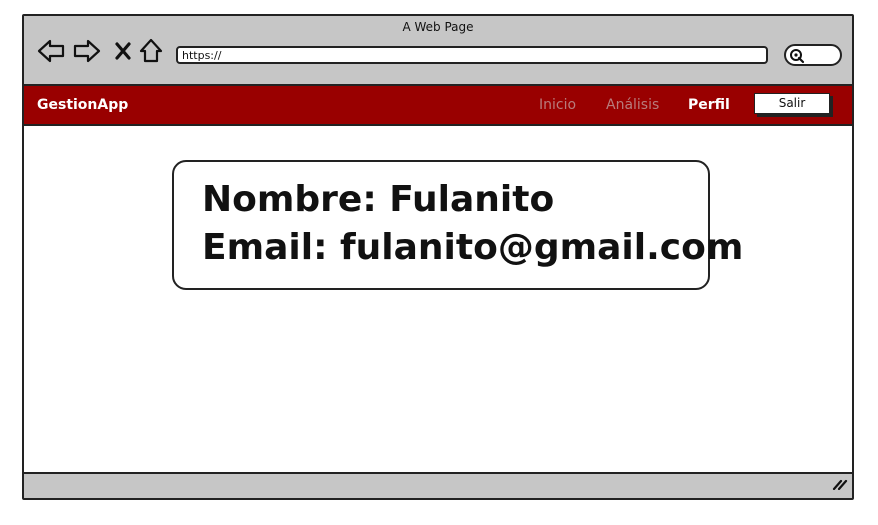 This screenshot has width=878, height=525. Describe the element at coordinates (378, 199) in the screenshot. I see `profile-name: Nombre: Fulanito` at that location.